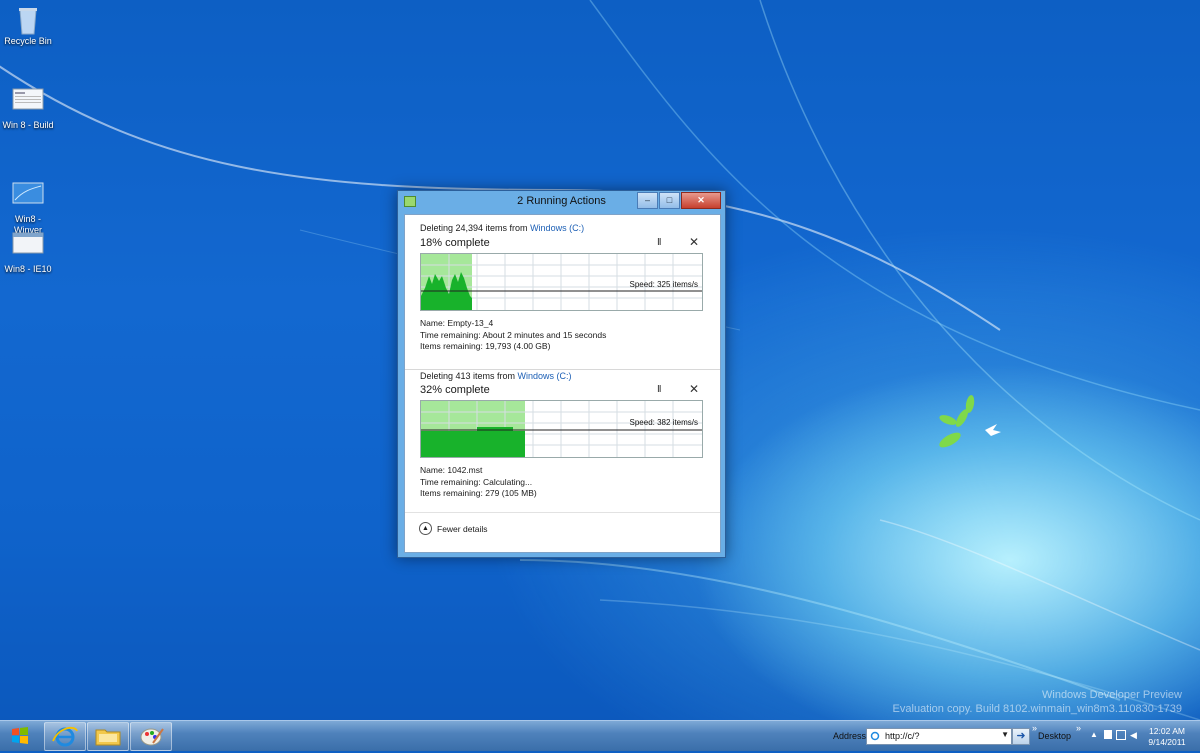  What do you see at coordinates (475, 228) in the screenshot?
I see `operation-action: Deleting 24,394 items from` at bounding box center [475, 228].